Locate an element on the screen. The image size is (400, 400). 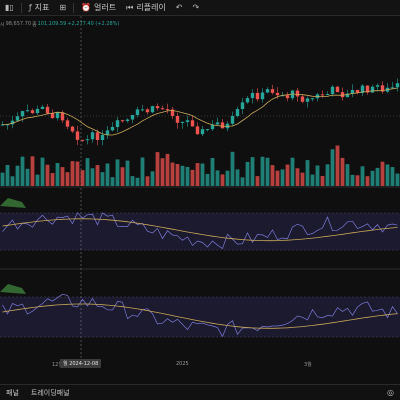
time-tick: 2025 is located at coordinates (182, 364).